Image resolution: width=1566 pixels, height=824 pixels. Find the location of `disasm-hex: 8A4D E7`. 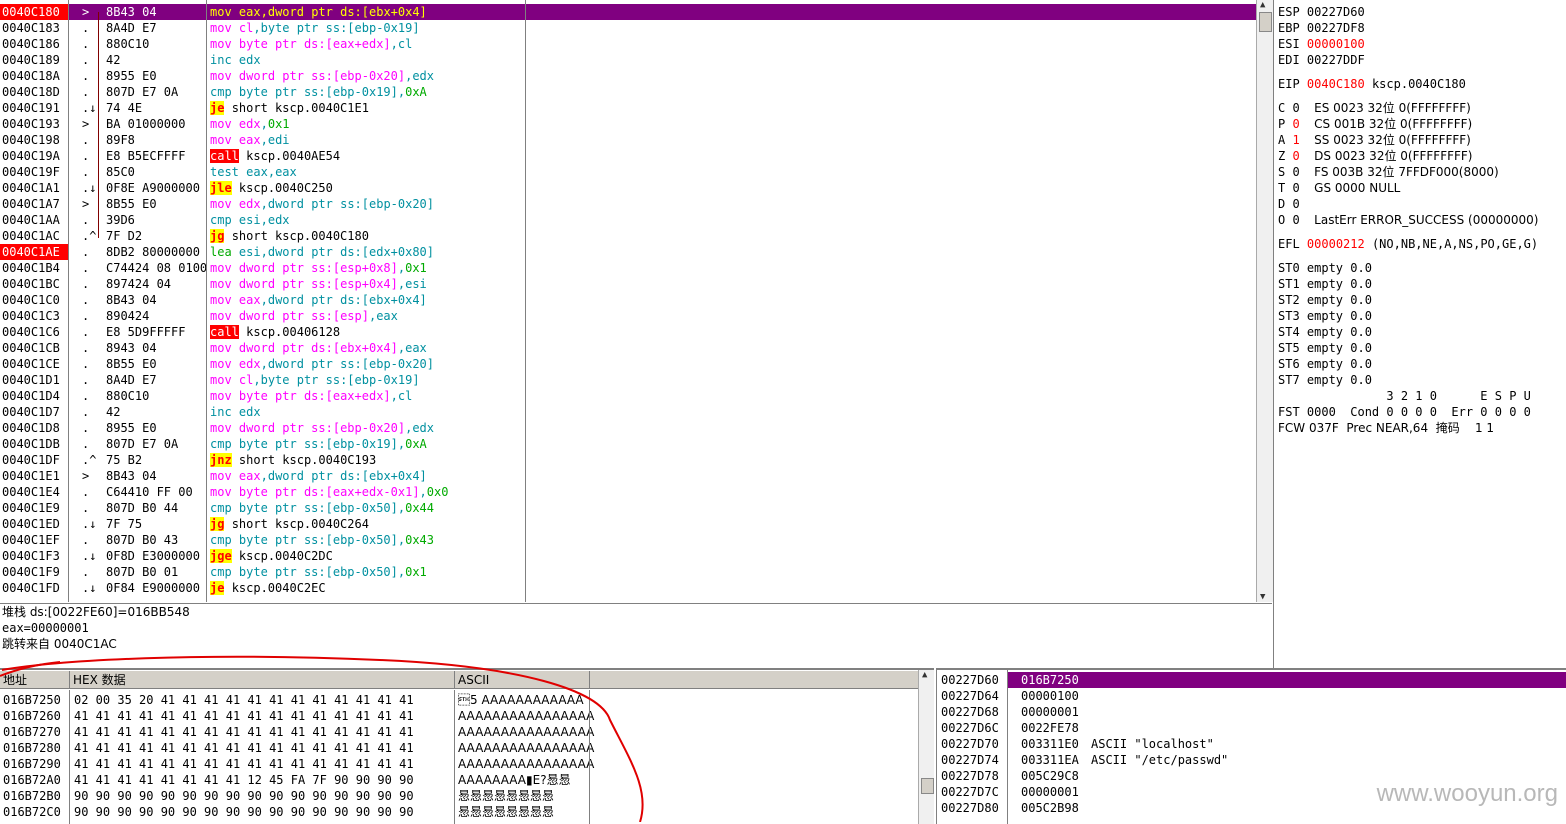

disasm-hex: 8A4D E7 is located at coordinates (131, 380).